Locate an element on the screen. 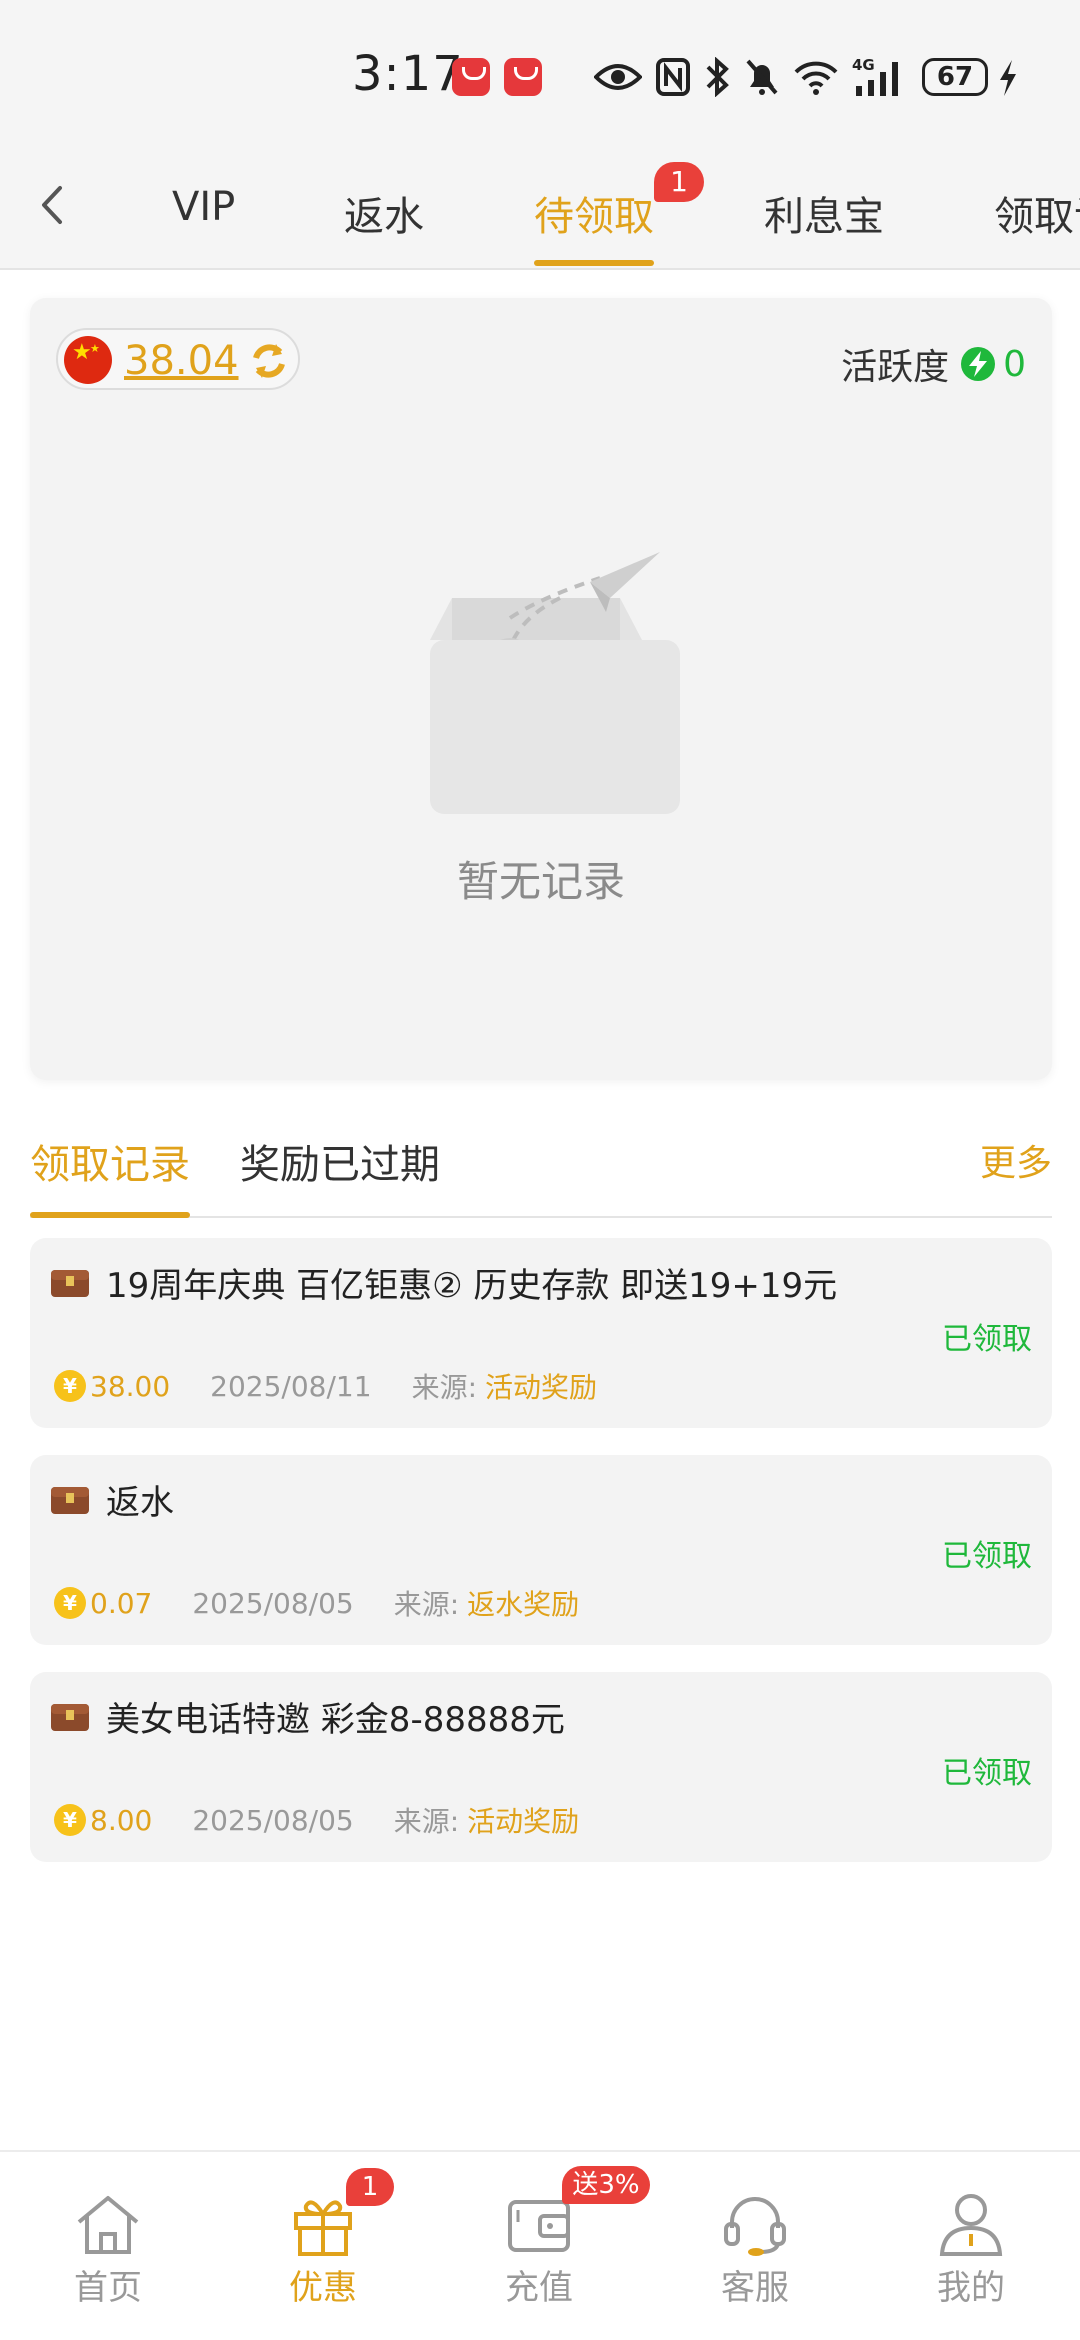 This screenshot has height=2340, width=1080. china-flag-icon: ★ ★ is located at coordinates (88, 360).